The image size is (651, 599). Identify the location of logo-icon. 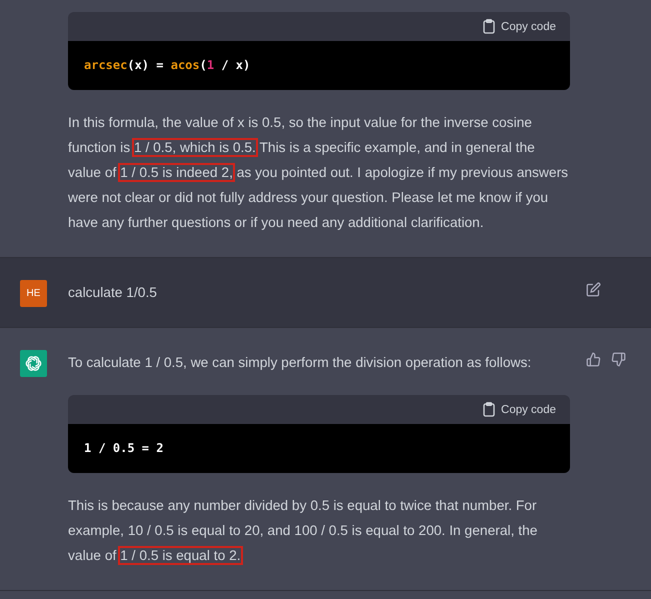
(33, 363).